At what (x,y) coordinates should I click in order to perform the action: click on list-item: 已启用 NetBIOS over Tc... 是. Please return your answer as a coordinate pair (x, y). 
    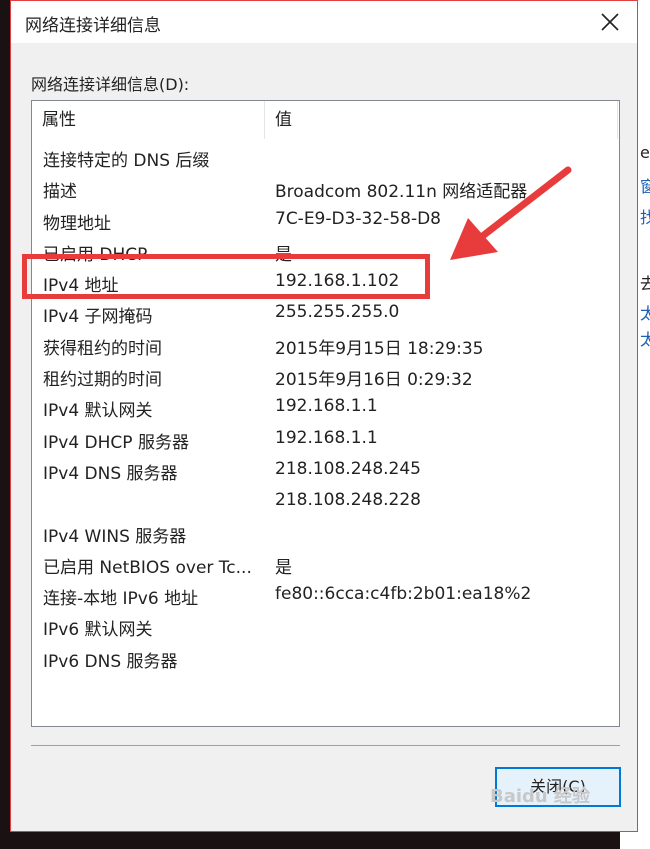
    Looking at the image, I should click on (325, 564).